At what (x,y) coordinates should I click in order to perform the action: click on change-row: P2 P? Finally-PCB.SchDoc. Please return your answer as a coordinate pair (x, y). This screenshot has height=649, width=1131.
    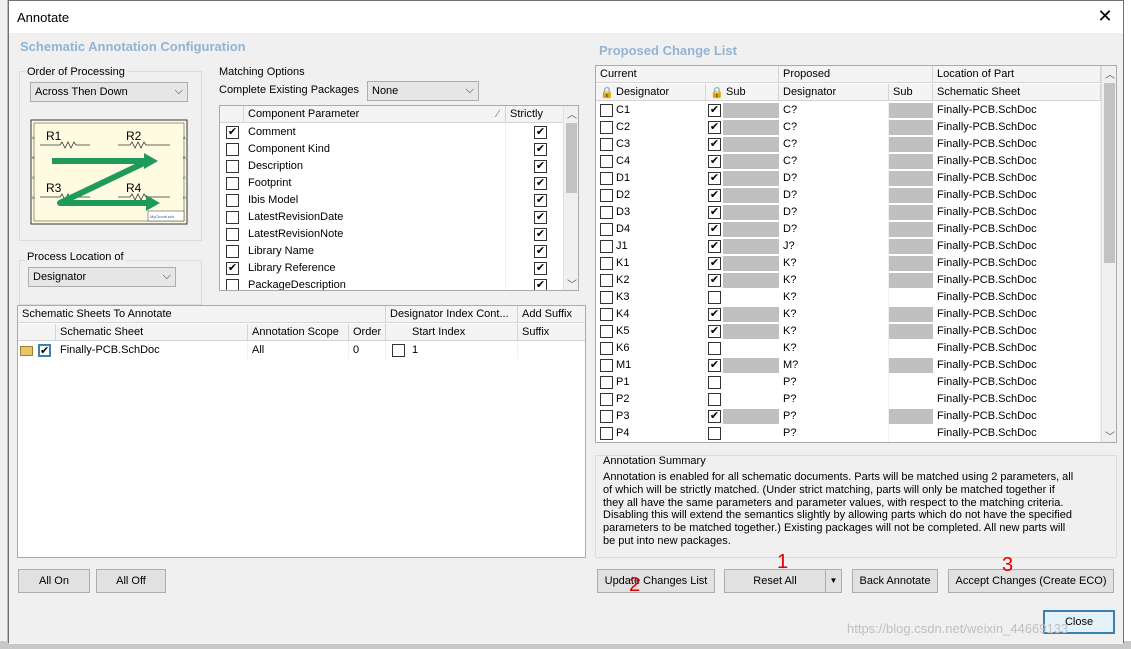
    Looking at the image, I should click on (848, 399).